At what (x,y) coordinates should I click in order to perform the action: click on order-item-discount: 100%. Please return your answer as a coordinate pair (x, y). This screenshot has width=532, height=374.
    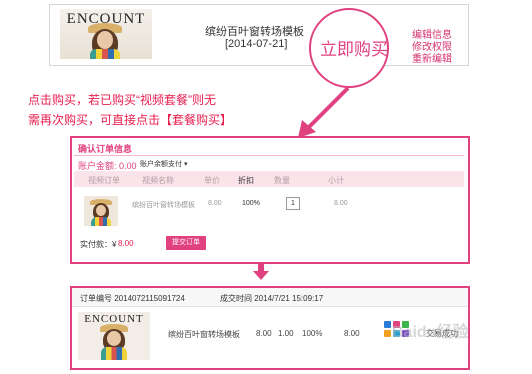
    Looking at the image, I should click on (251, 203).